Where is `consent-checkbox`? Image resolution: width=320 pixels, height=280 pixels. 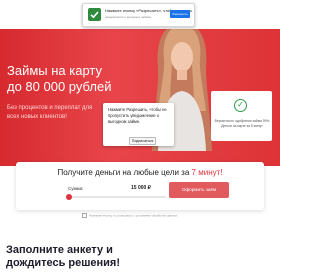 consent-checkbox is located at coordinates (84, 215).